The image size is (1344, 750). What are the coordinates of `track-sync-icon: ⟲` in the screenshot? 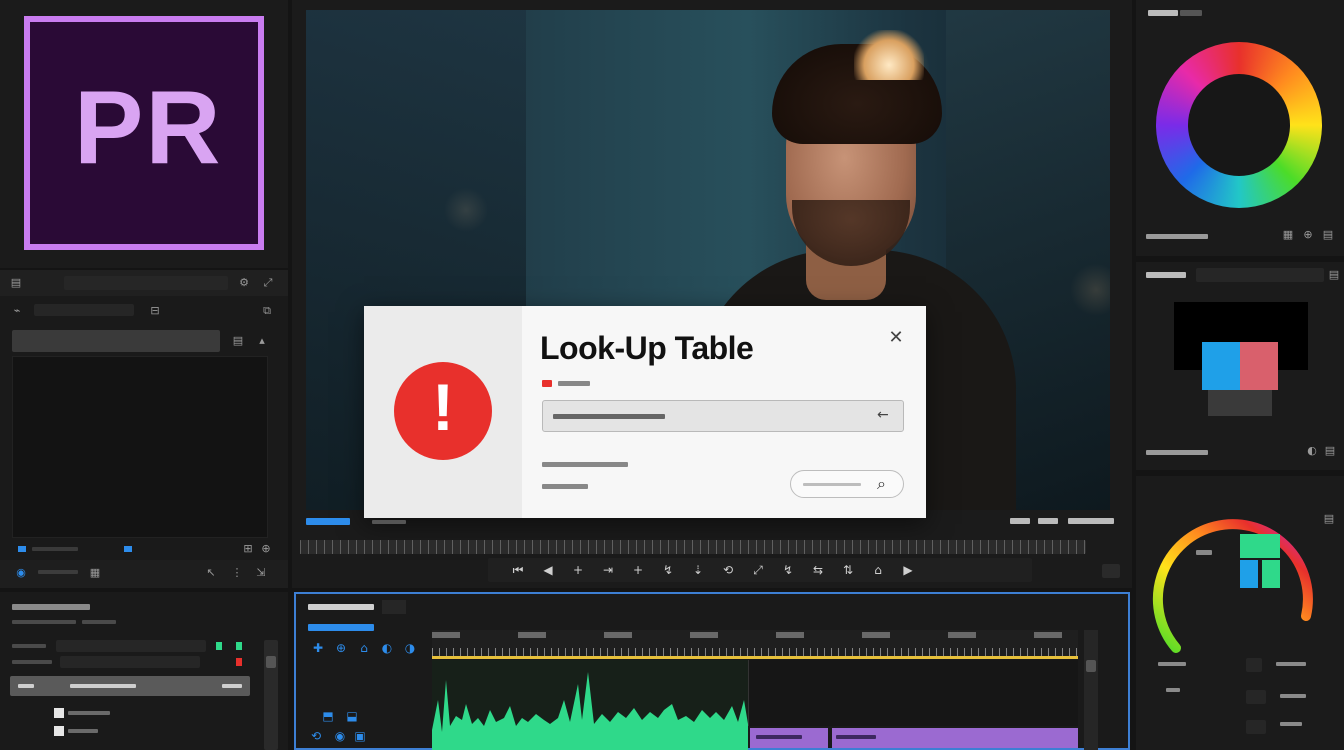 It's located at (316, 736).